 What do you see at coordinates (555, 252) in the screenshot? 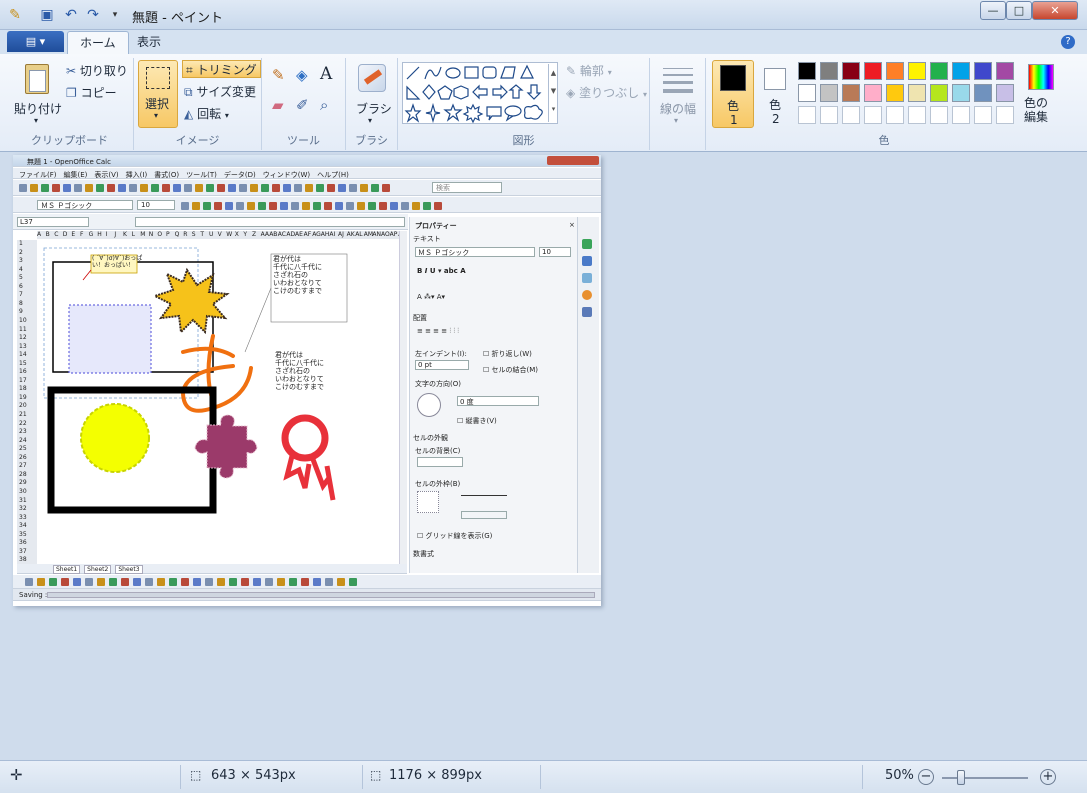
I see `sidebar-size-box: 10` at bounding box center [555, 252].